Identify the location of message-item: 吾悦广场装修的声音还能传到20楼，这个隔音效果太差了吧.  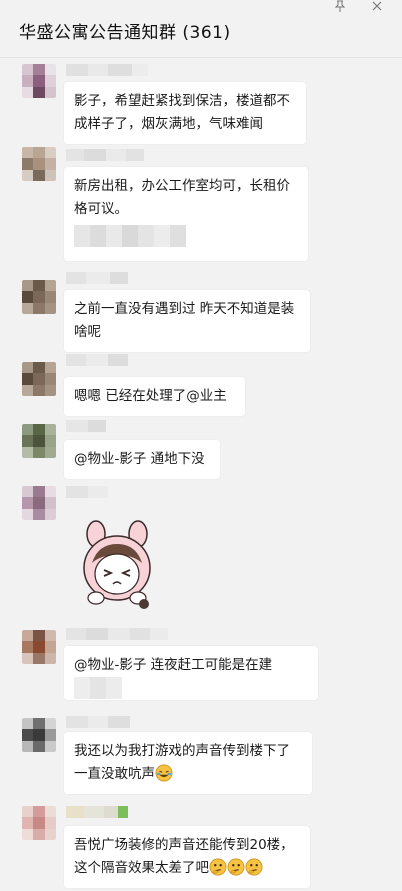
(201, 846).